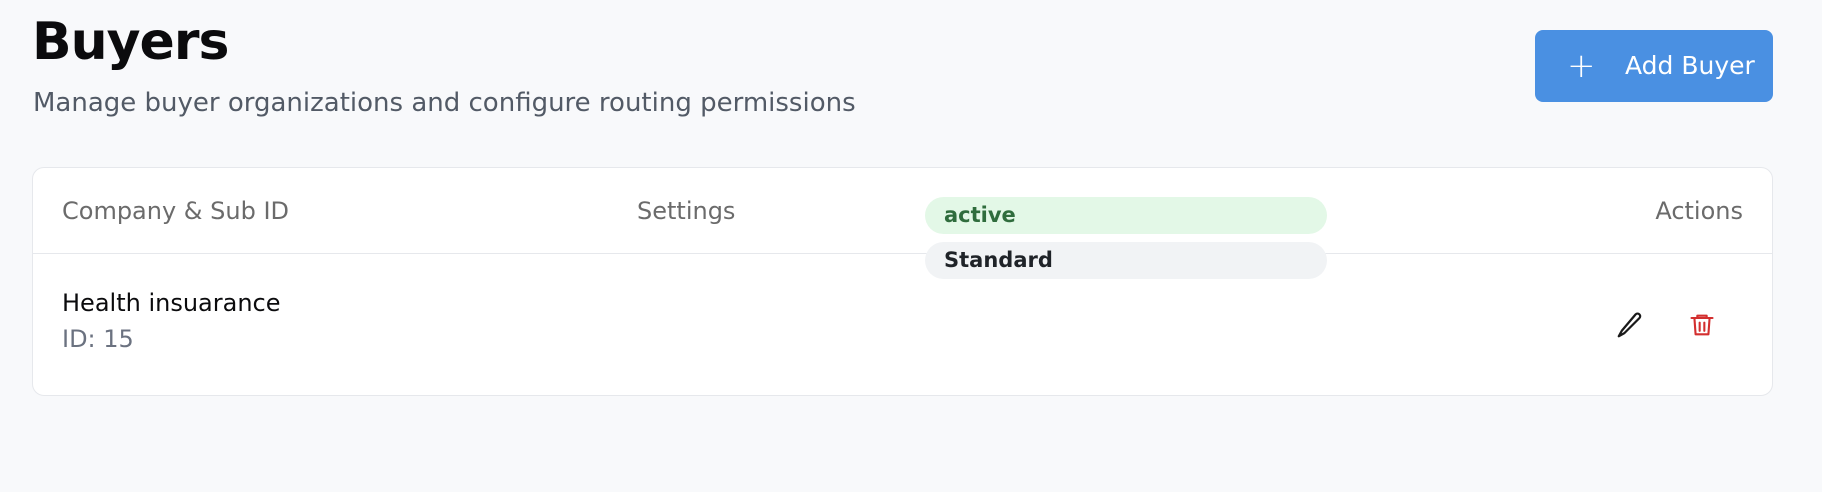  I want to click on column-header-actions: Actions, so click(1699, 211).